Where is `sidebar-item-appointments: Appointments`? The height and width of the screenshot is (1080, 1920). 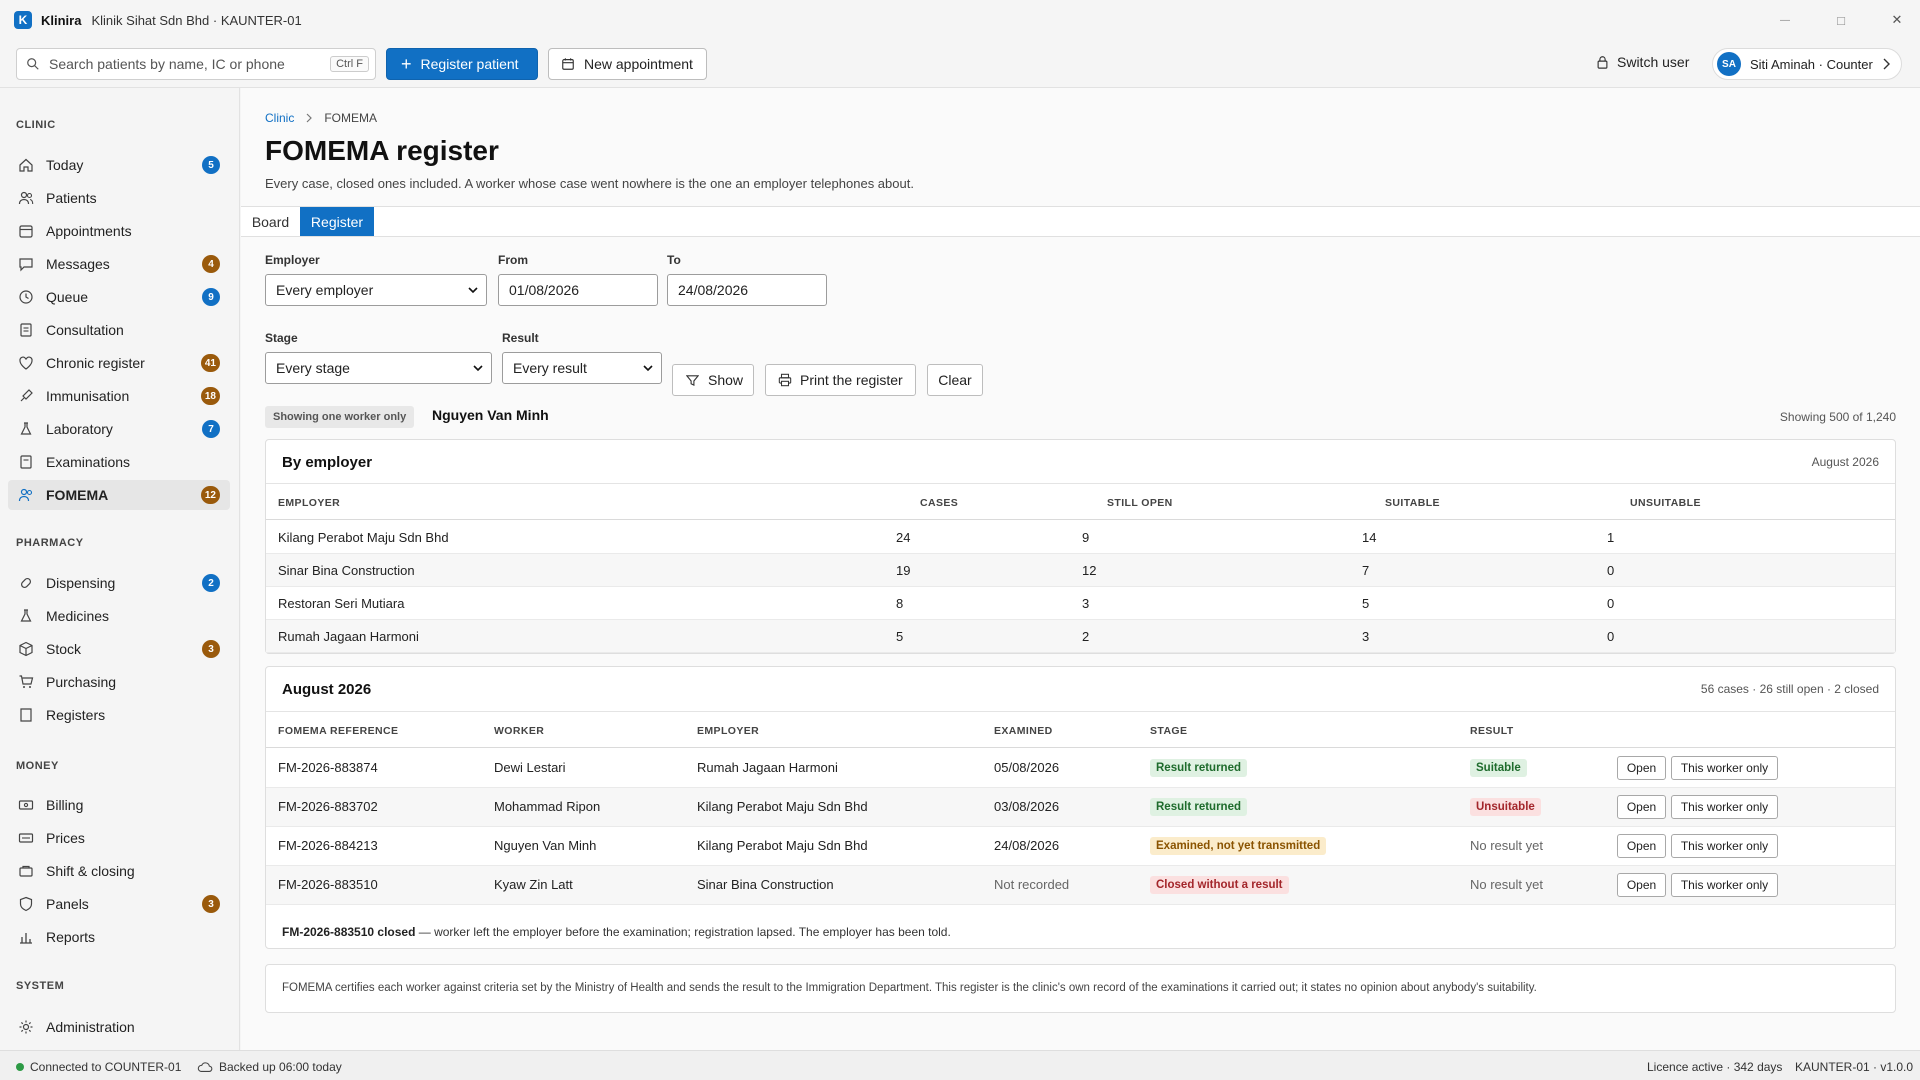 sidebar-item-appointments: Appointments is located at coordinates (119, 231).